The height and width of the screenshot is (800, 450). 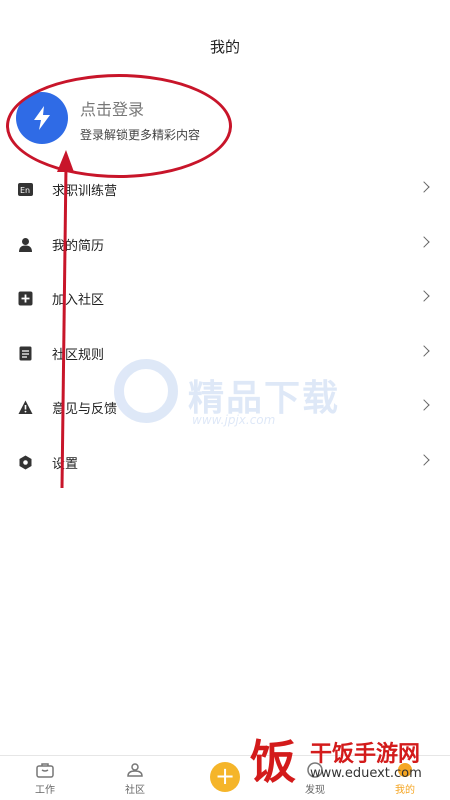 I want to click on hexagon-gear-icon, so click(x=25, y=462).